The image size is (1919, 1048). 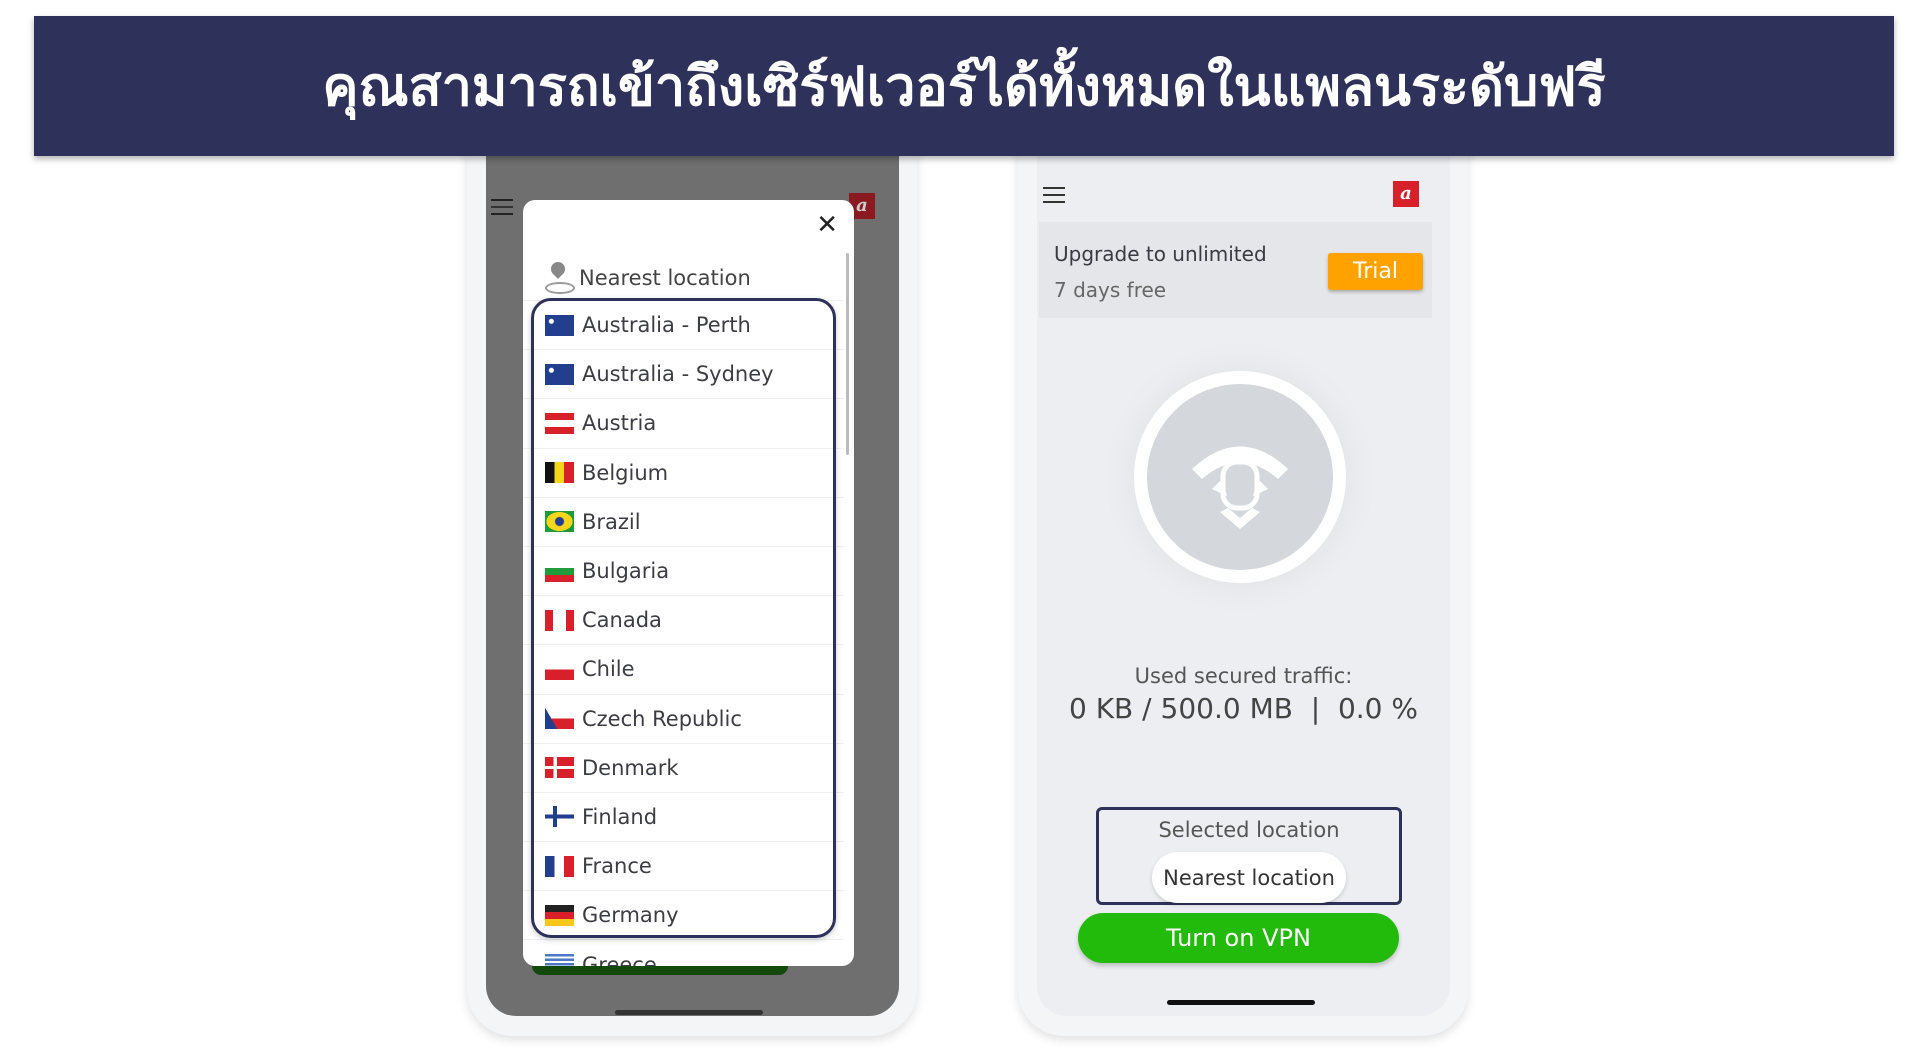 What do you see at coordinates (617, 866) in the screenshot?
I see `location-label: France` at bounding box center [617, 866].